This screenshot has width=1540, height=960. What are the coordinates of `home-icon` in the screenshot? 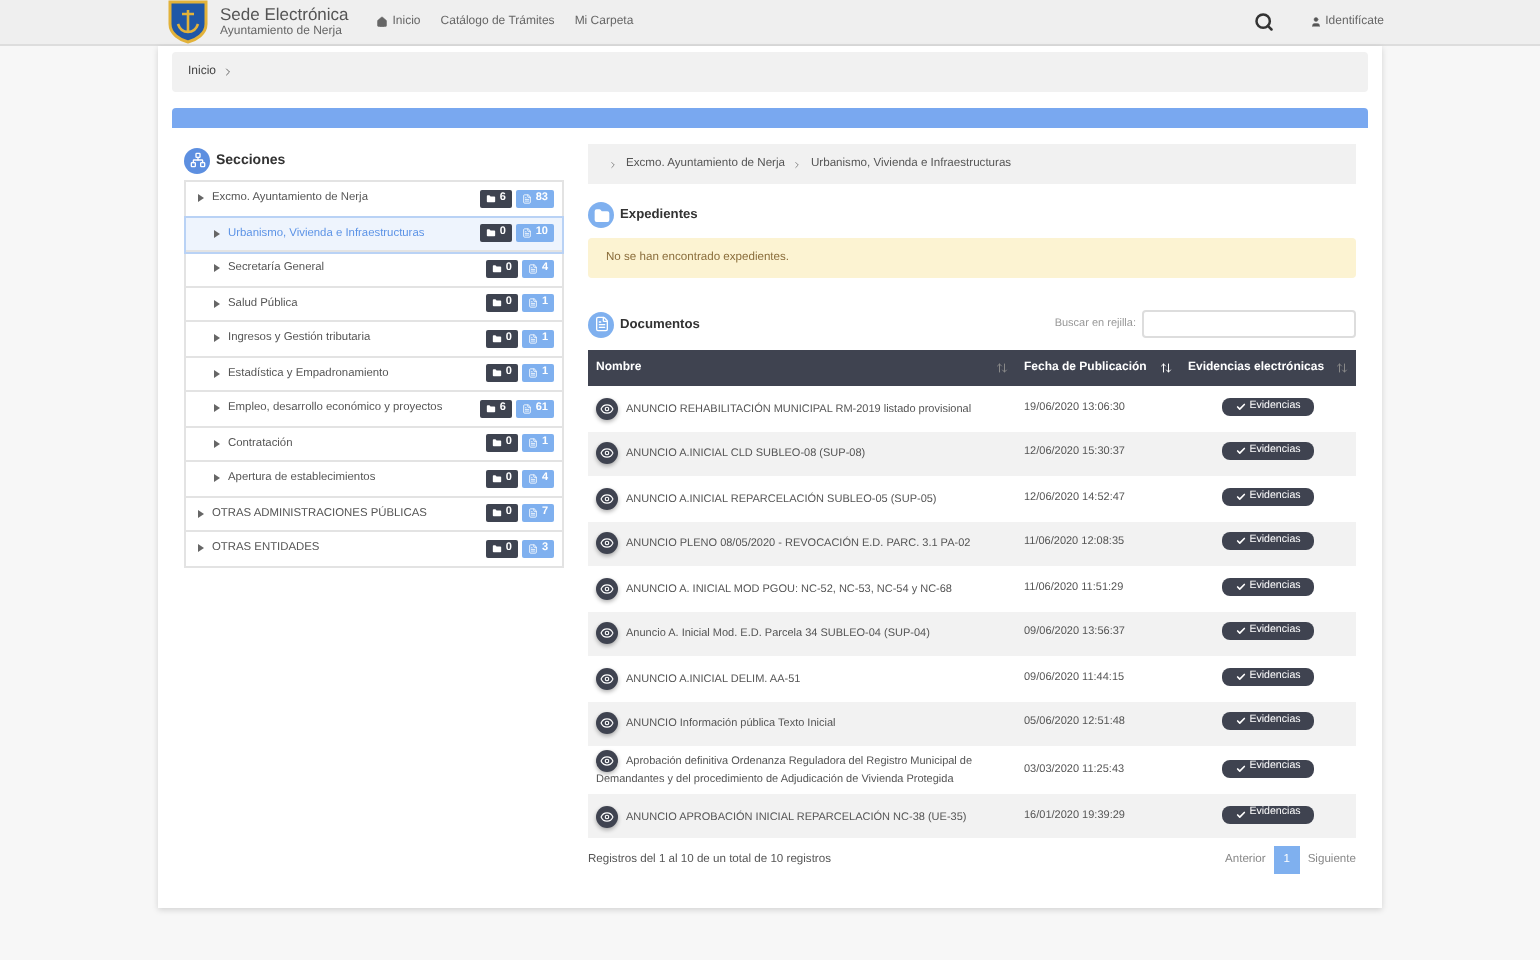 It's located at (382, 22).